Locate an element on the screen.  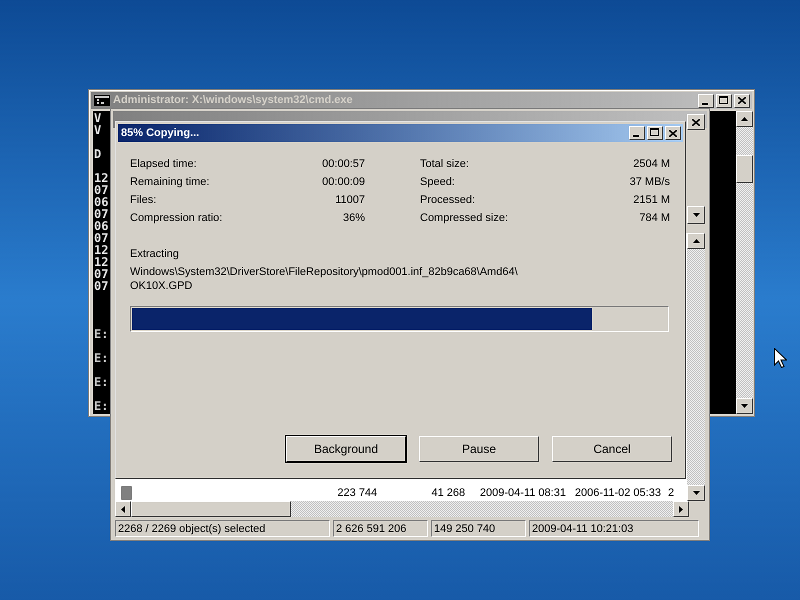
stat-value: 00:00:57 is located at coordinates (343, 164).